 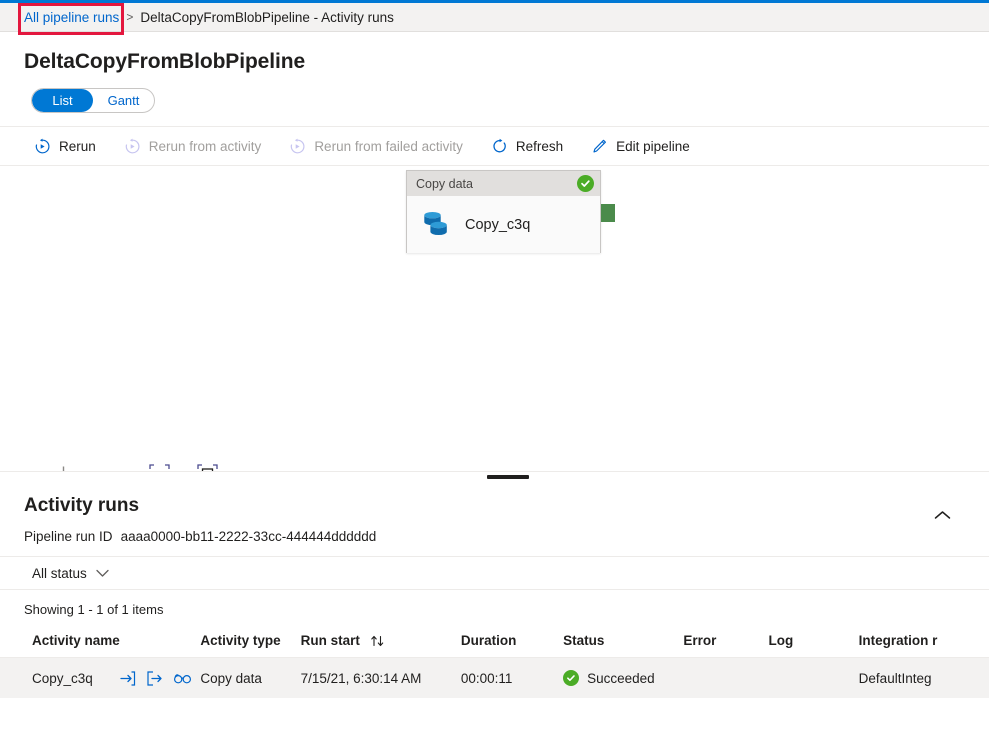 What do you see at coordinates (814, 678) in the screenshot?
I see `cell-log` at bounding box center [814, 678].